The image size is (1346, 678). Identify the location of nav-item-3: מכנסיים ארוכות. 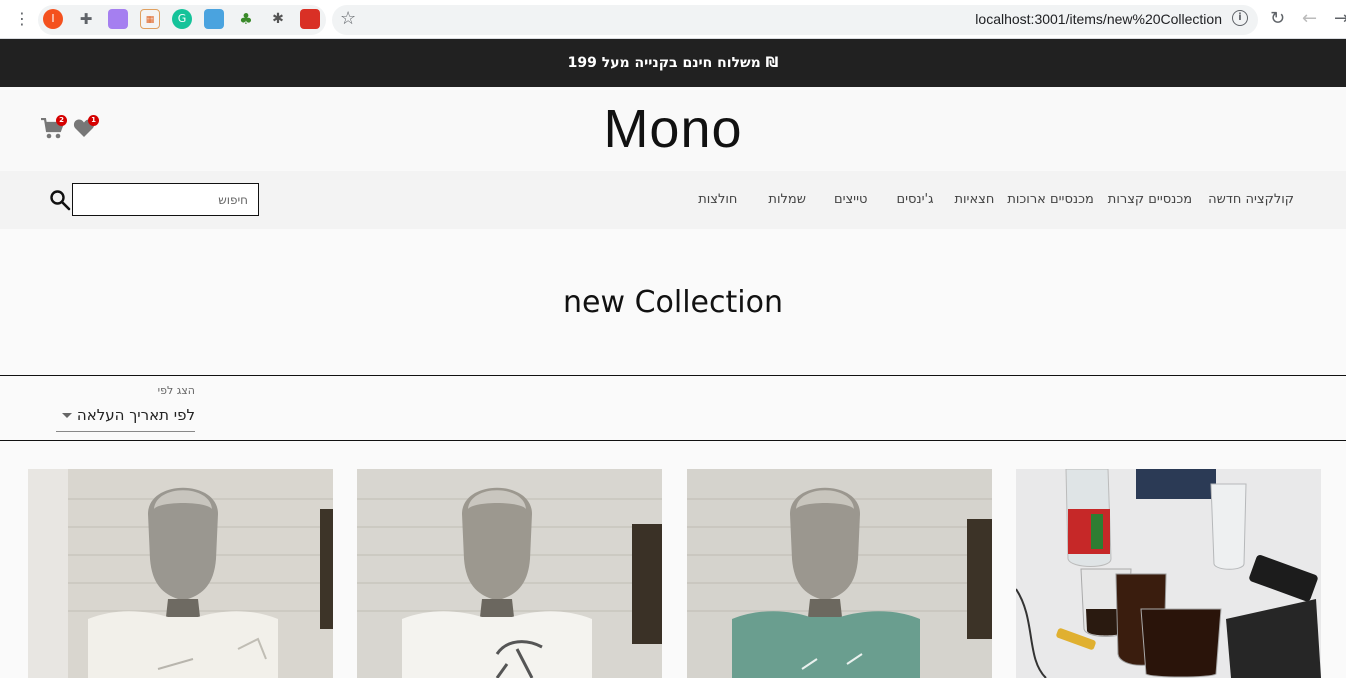
(1050, 200).